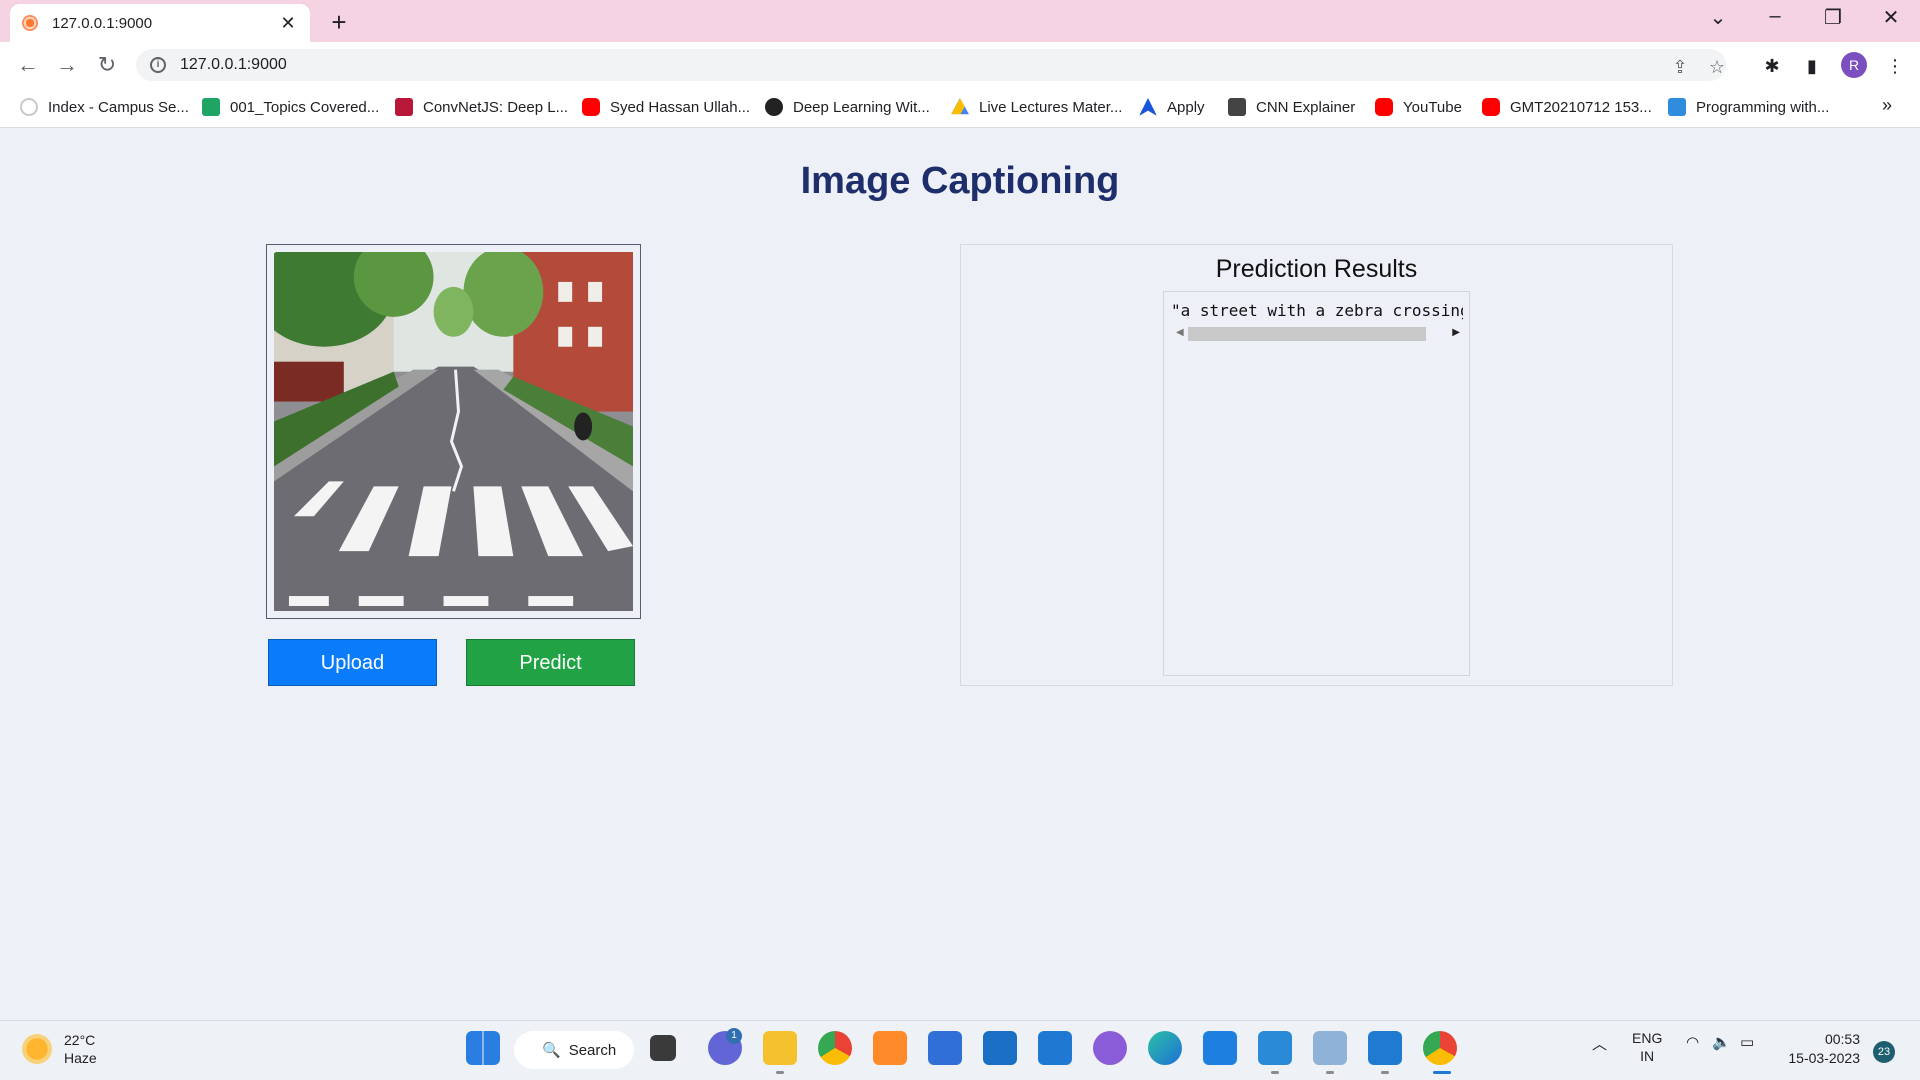 The width and height of the screenshot is (1920, 1080). I want to click on bookmark-label: YouTube, so click(1432, 107).